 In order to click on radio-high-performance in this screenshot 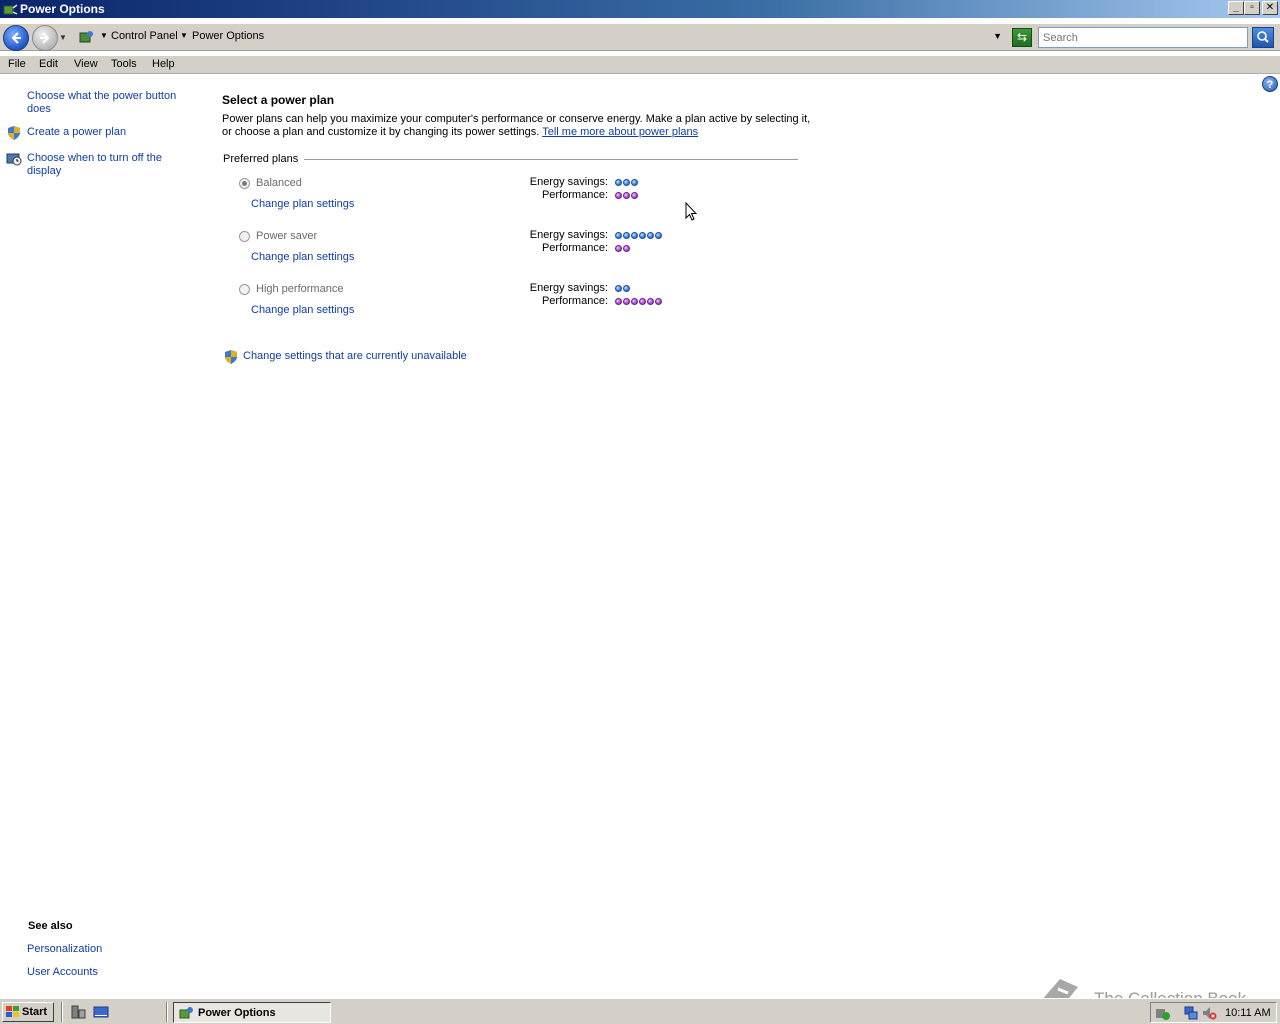, I will do `click(244, 289)`.